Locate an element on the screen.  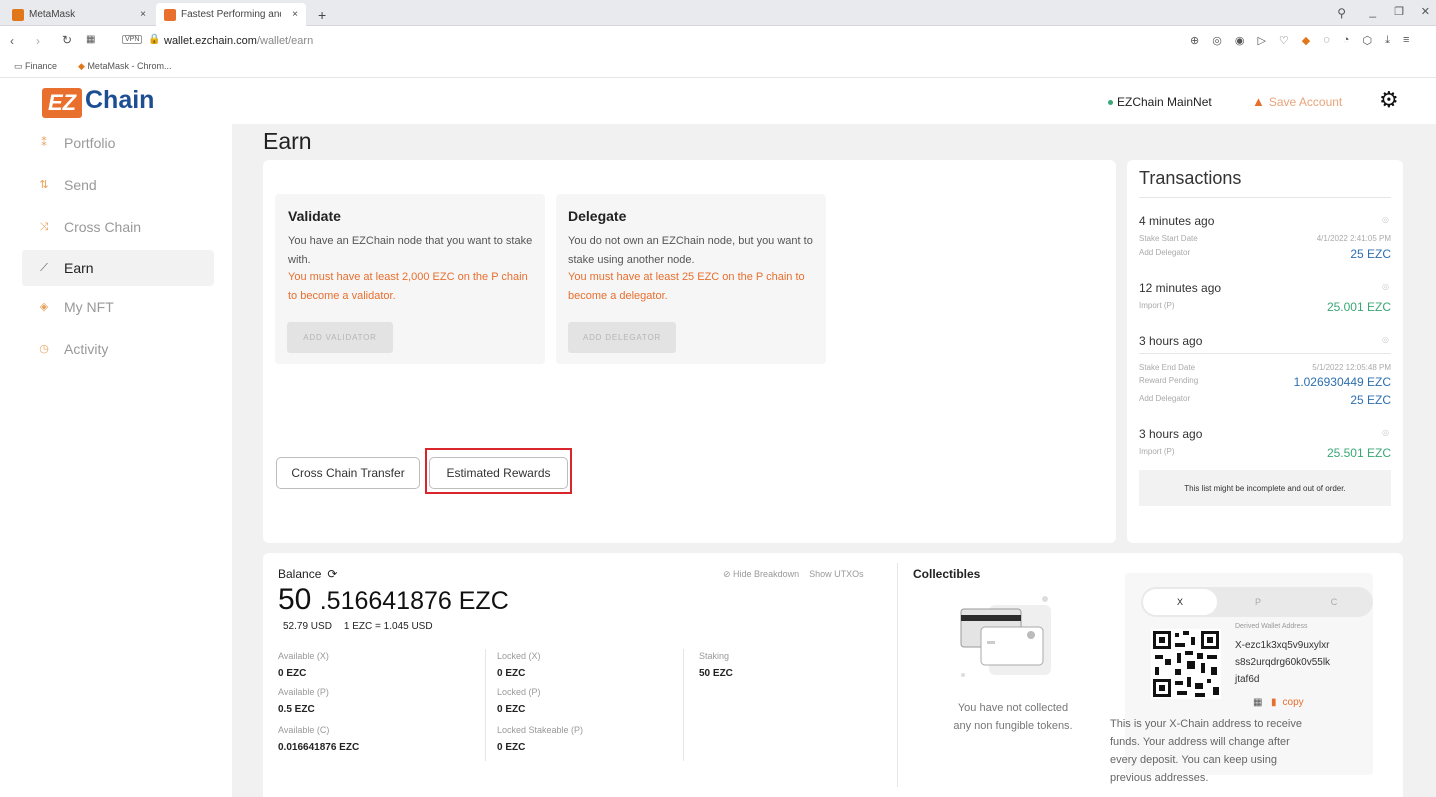
sidebar-item-label: Send is located at coordinates (80, 185).